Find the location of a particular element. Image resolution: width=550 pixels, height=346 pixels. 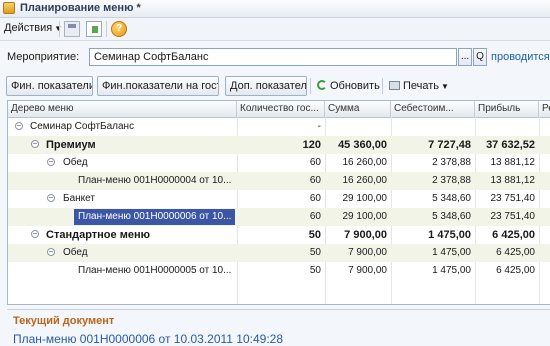

fin-per-guest-button: Фин.показатели на гостя is located at coordinates (158, 86).